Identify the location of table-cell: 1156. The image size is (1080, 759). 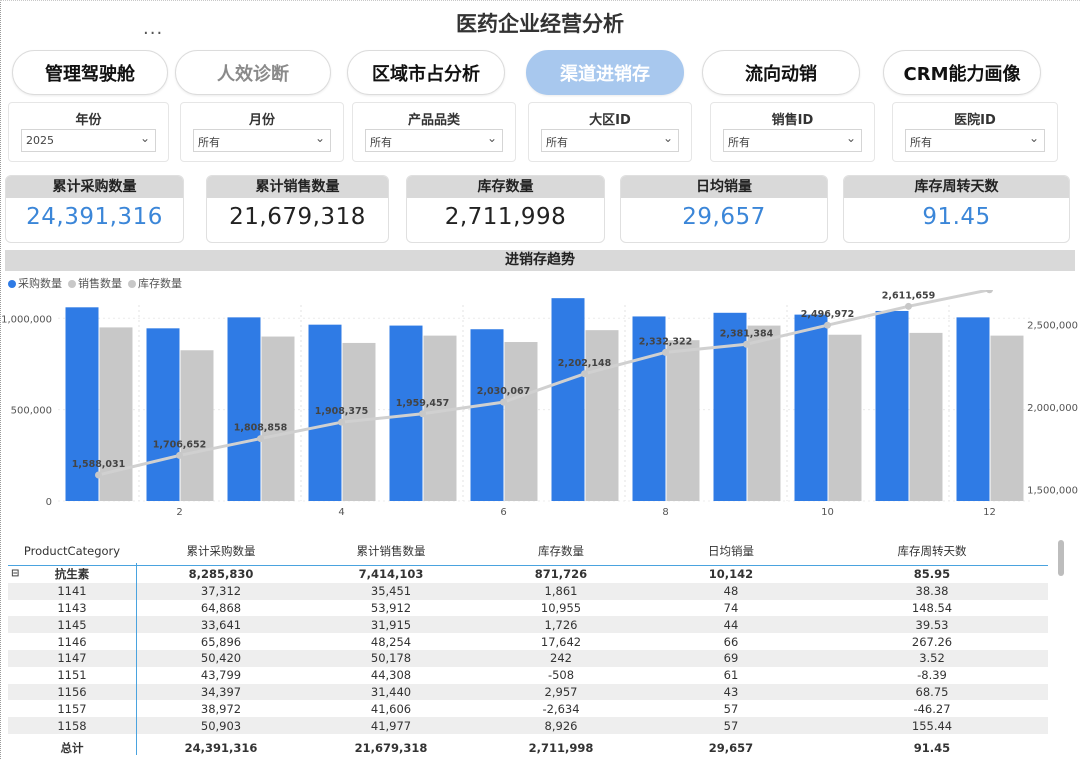
(72, 692).